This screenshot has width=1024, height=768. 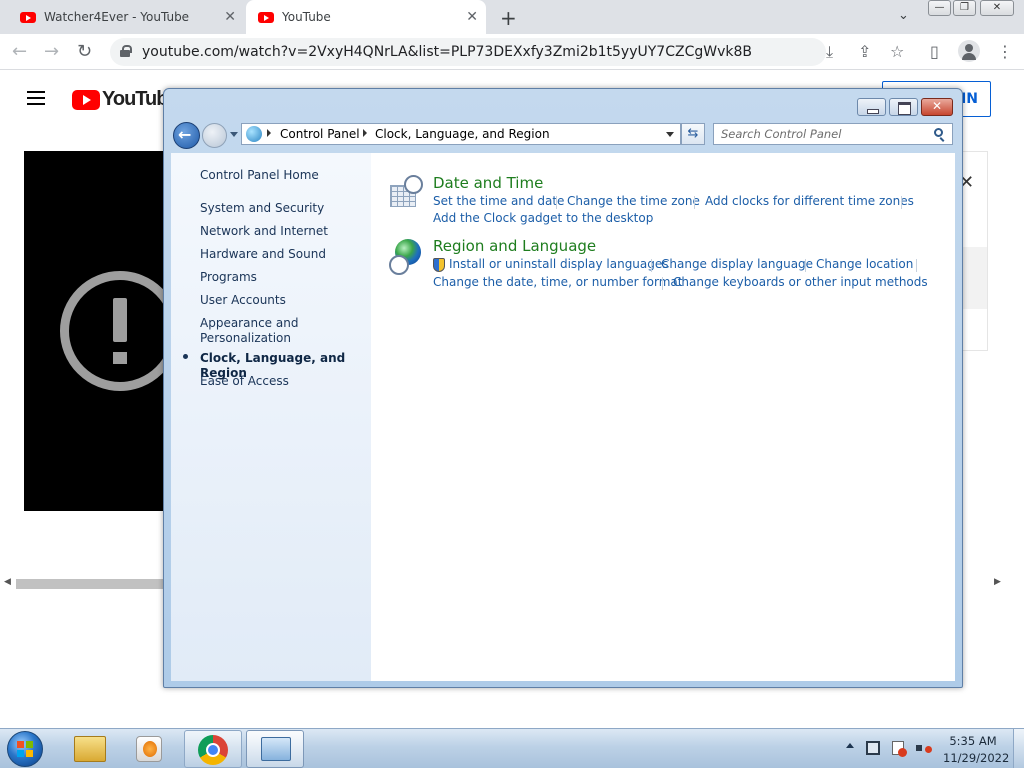 What do you see at coordinates (633, 201) in the screenshot?
I see `task-change-time-zone: Change the time zone` at bounding box center [633, 201].